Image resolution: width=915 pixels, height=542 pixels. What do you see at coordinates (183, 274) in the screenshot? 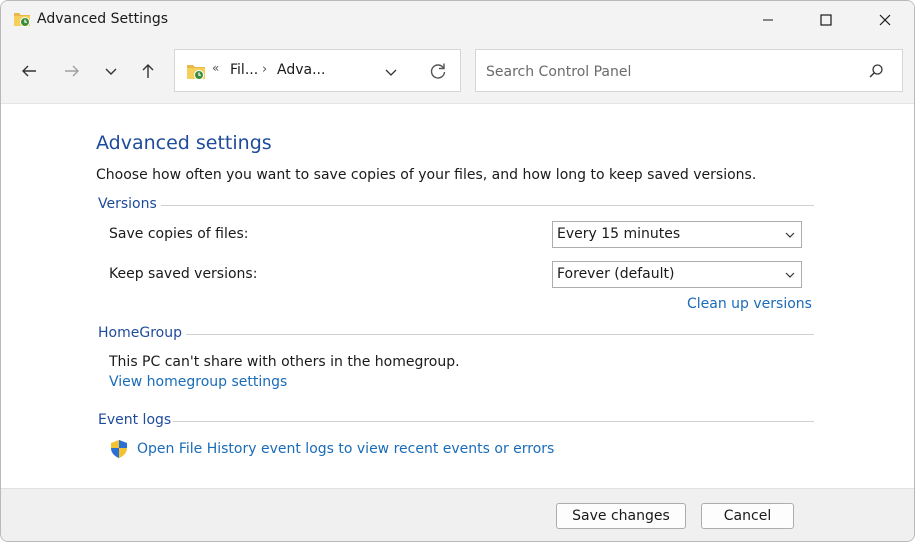
I see `keep-versions-label: Keep saved versions:` at bounding box center [183, 274].